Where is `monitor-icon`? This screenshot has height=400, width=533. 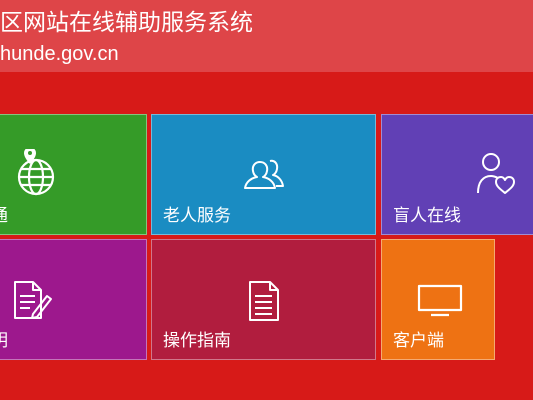 monitor-icon is located at coordinates (440, 300).